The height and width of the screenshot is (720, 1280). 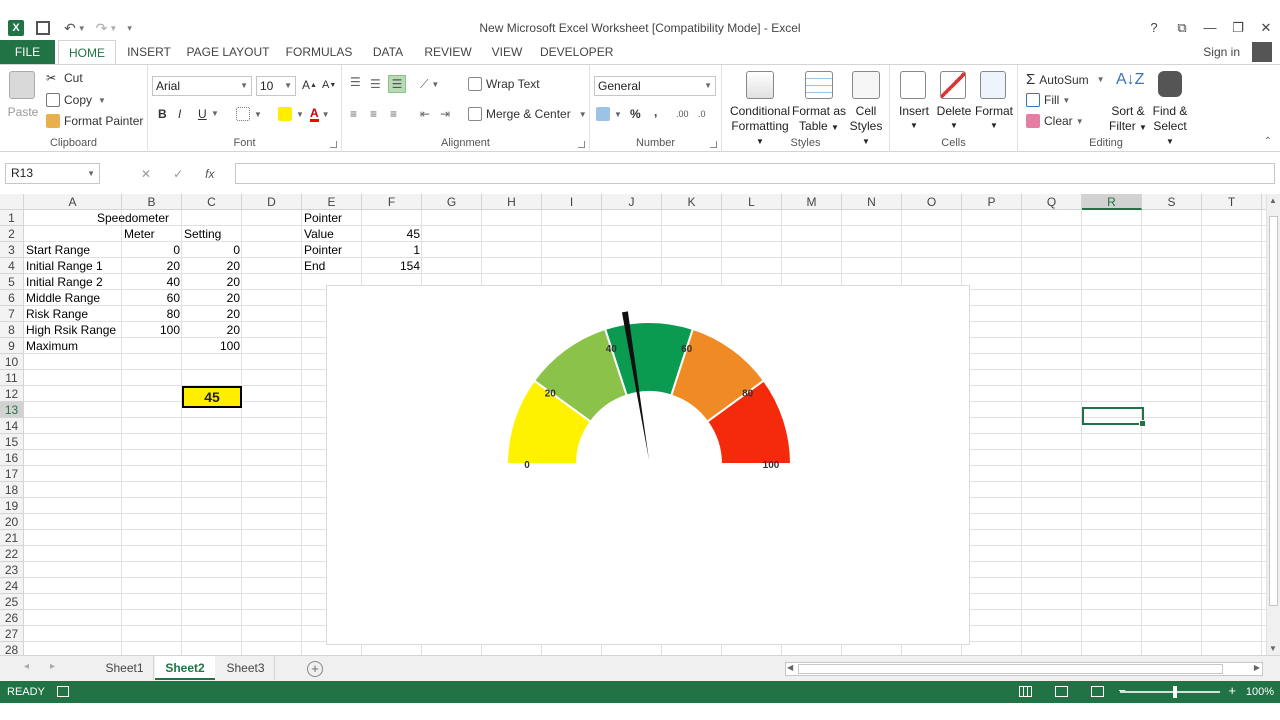 I want to click on cell-a5: Initial Range 2, so click(x=64, y=282).